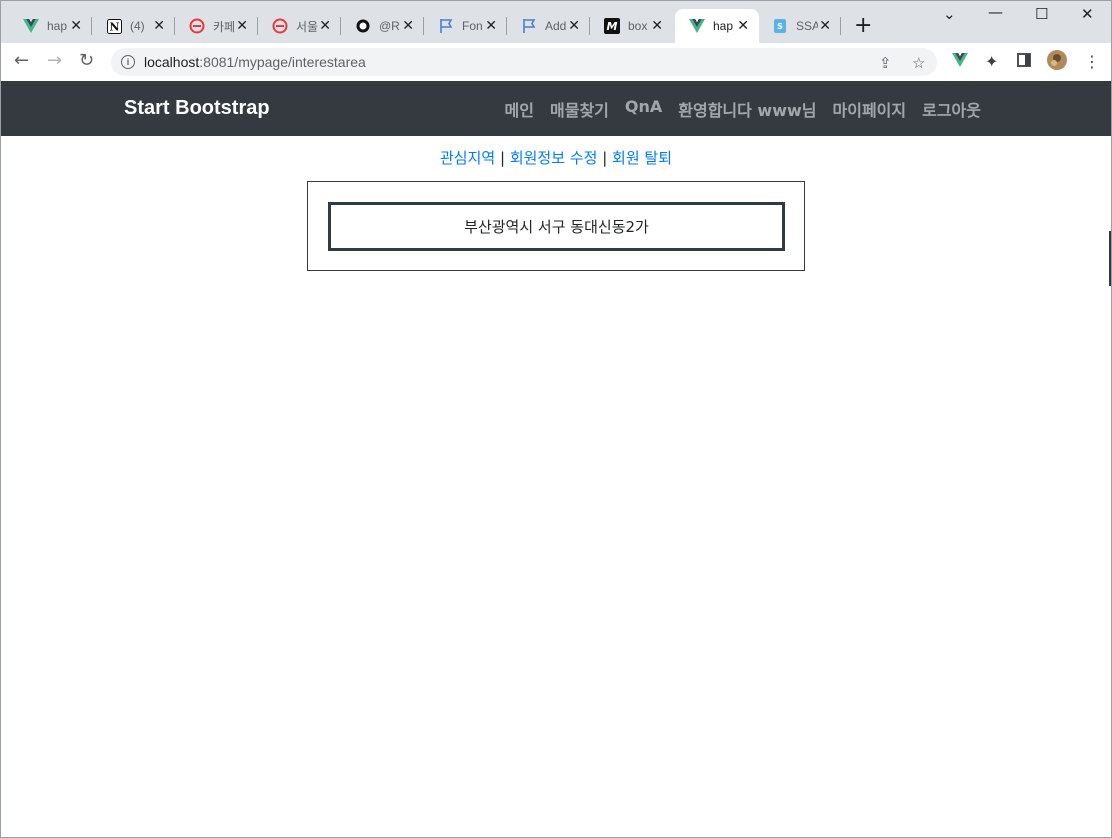 The height and width of the screenshot is (838, 1112). Describe the element at coordinates (54, 61) in the screenshot. I see `forward-icon: →` at that location.